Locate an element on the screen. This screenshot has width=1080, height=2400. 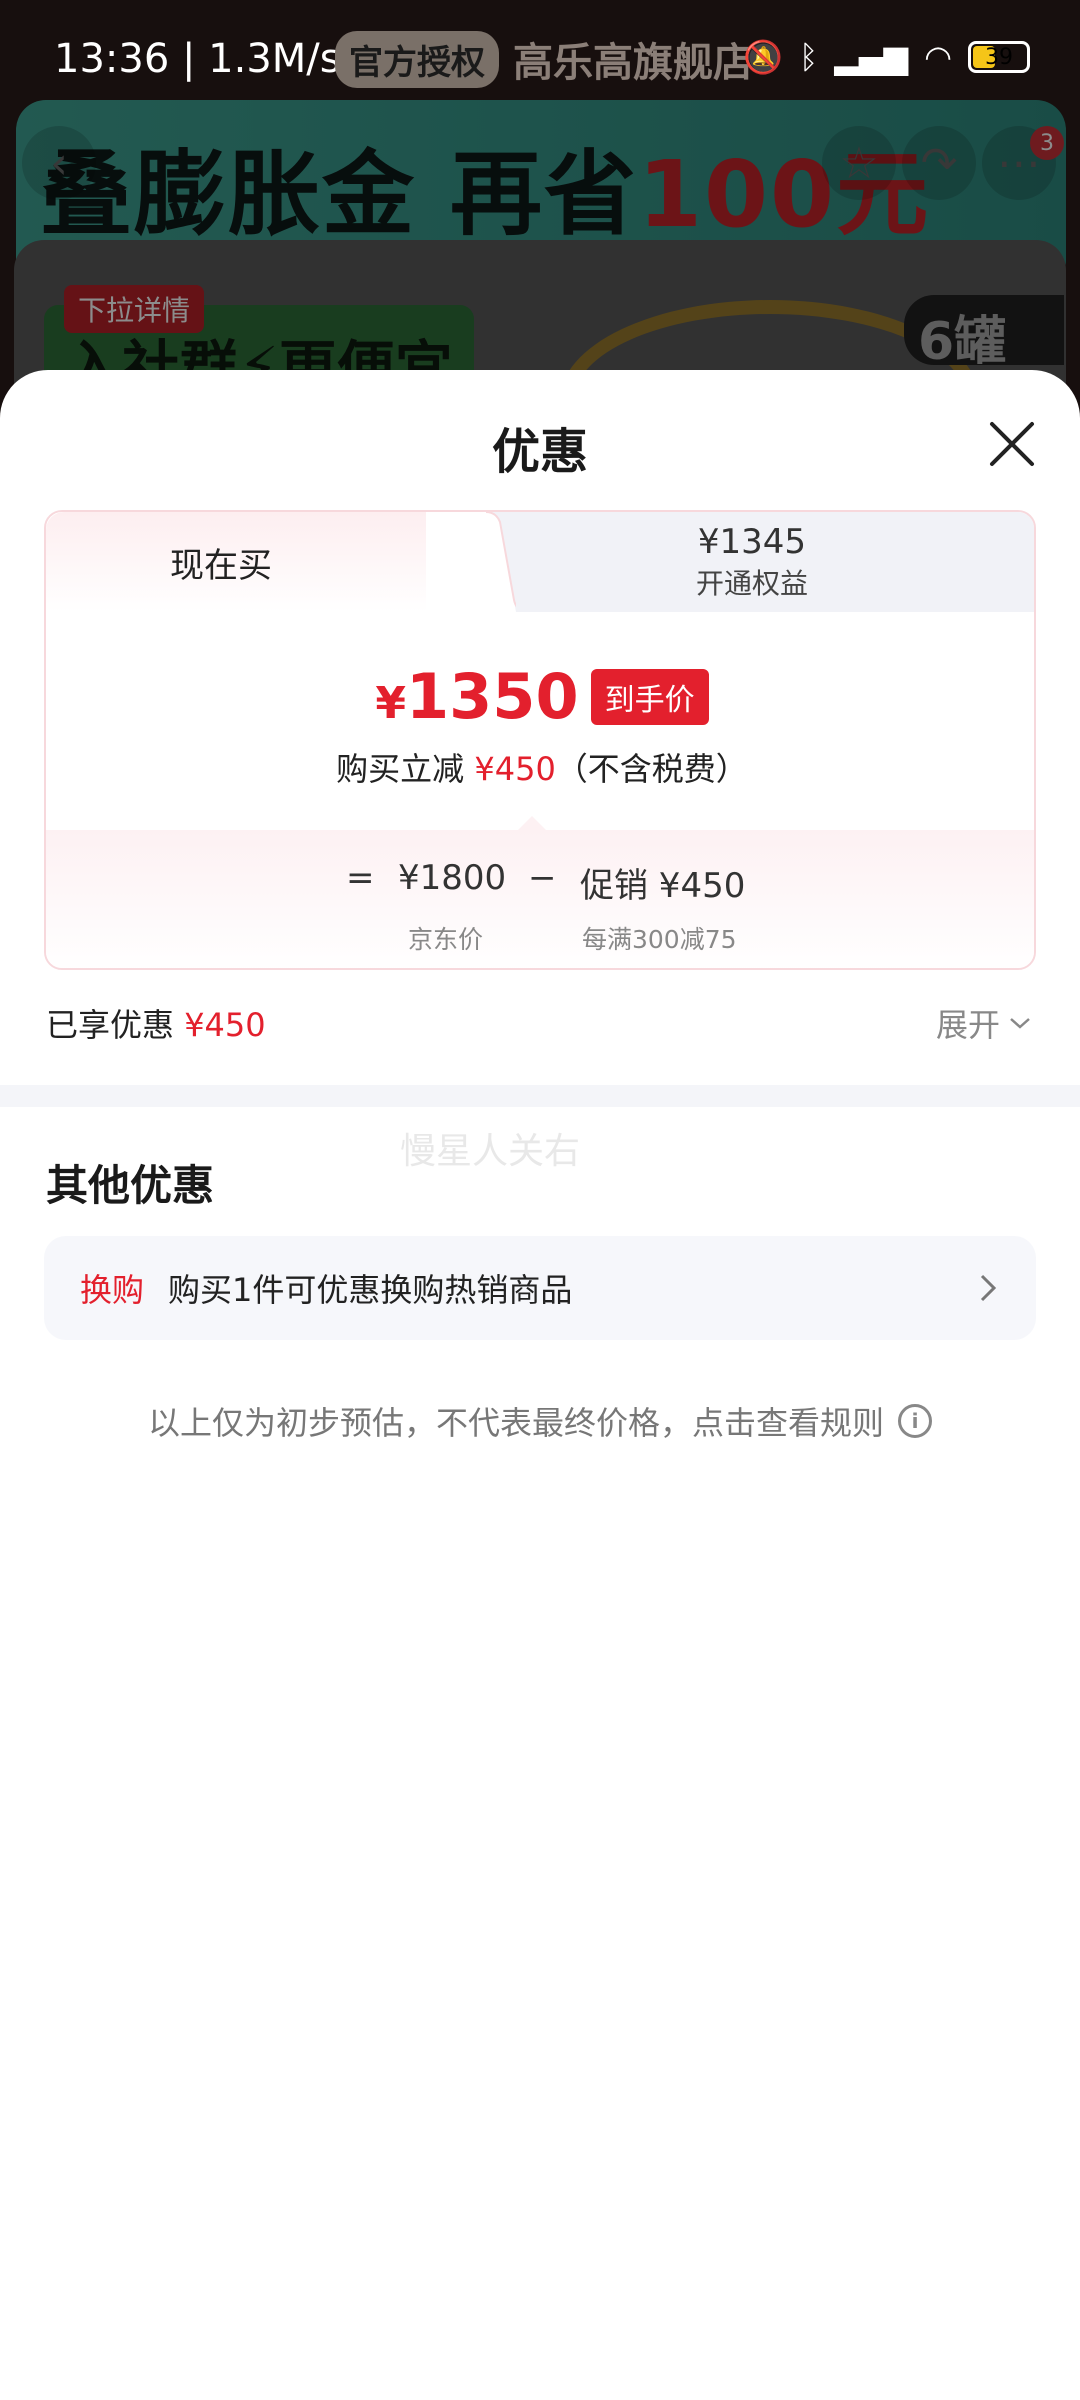
chevron-down-icon is located at coordinates (1020, 1023).